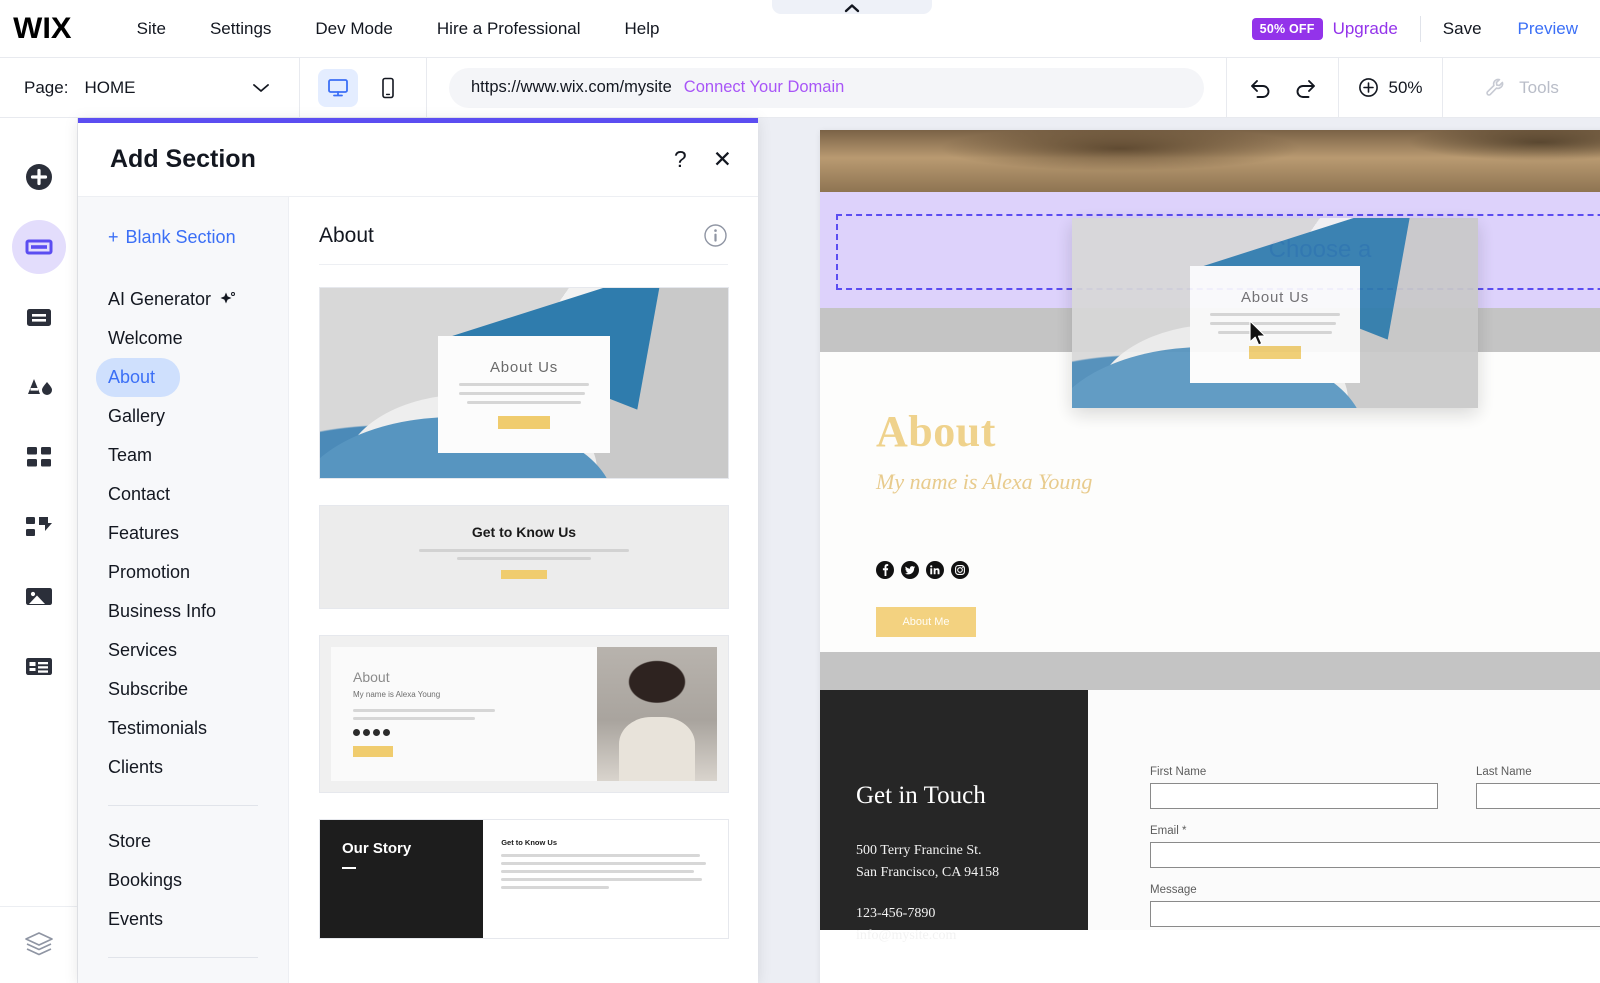 The width and height of the screenshot is (1600, 983). I want to click on collapse-toolbar-tab, so click(852, 7).